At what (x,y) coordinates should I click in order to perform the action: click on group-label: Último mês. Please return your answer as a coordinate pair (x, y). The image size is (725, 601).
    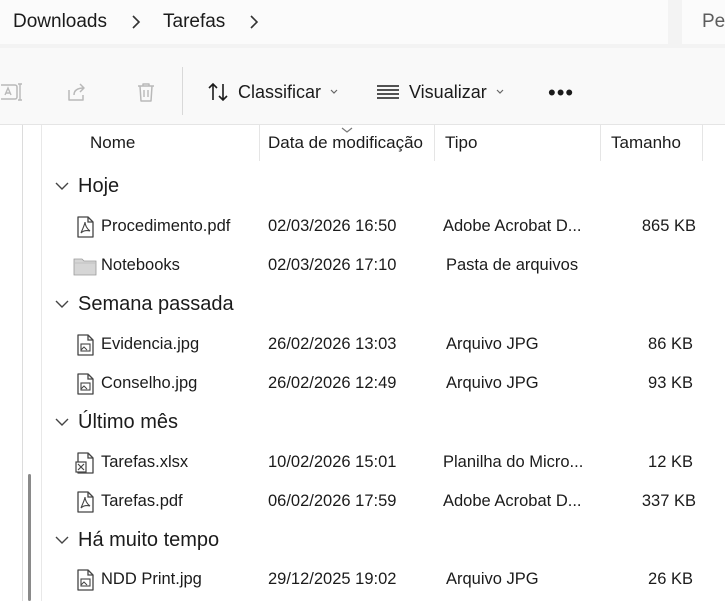
    Looking at the image, I should click on (128, 421).